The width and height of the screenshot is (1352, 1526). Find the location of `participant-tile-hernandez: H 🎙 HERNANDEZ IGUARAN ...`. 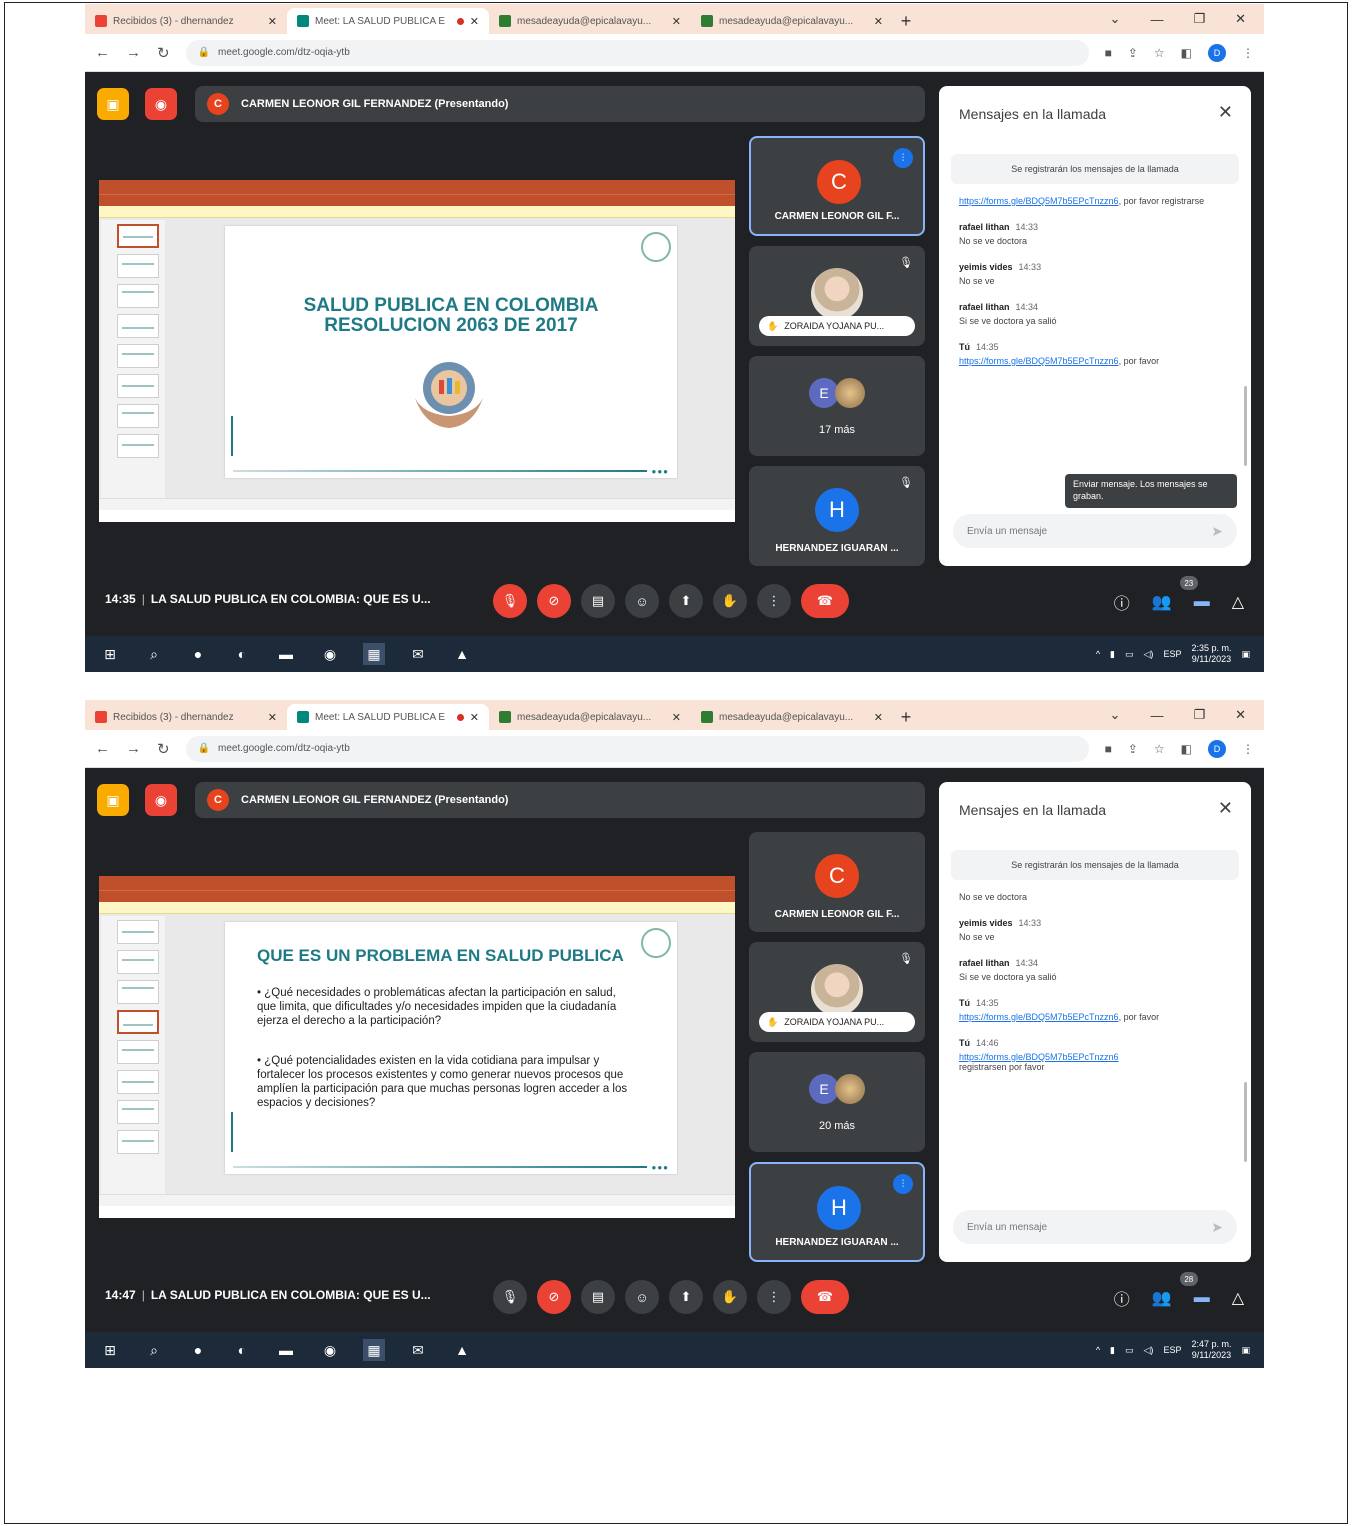

participant-tile-hernandez: H 🎙 HERNANDEZ IGUARAN ... is located at coordinates (837, 516).